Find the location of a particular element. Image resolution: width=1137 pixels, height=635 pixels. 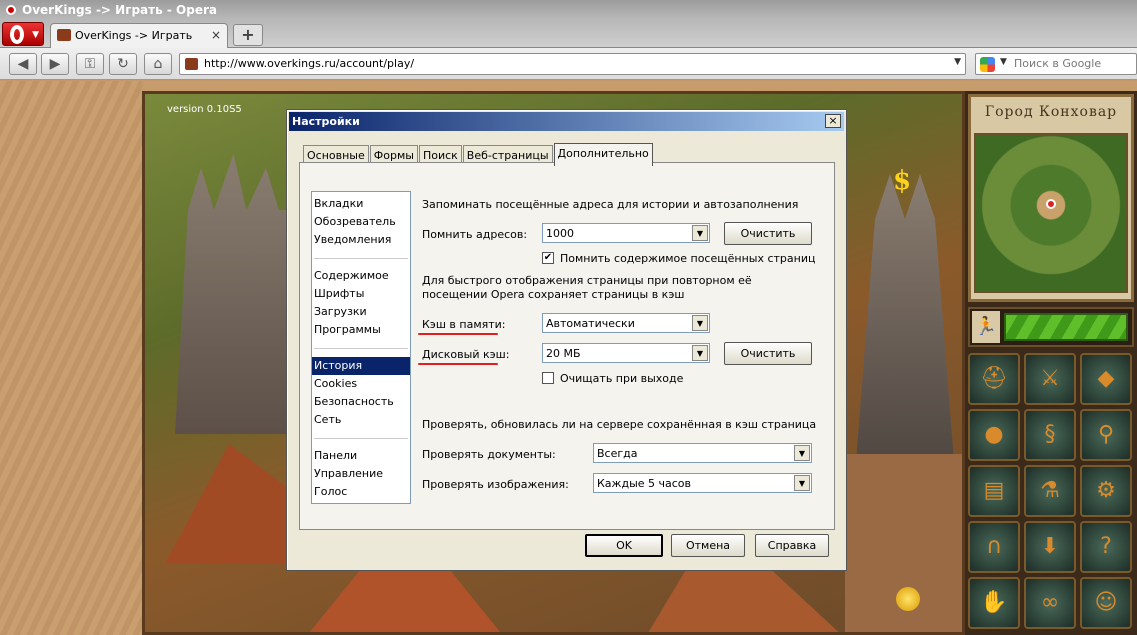

treasure-icon: ● is located at coordinates (994, 435).